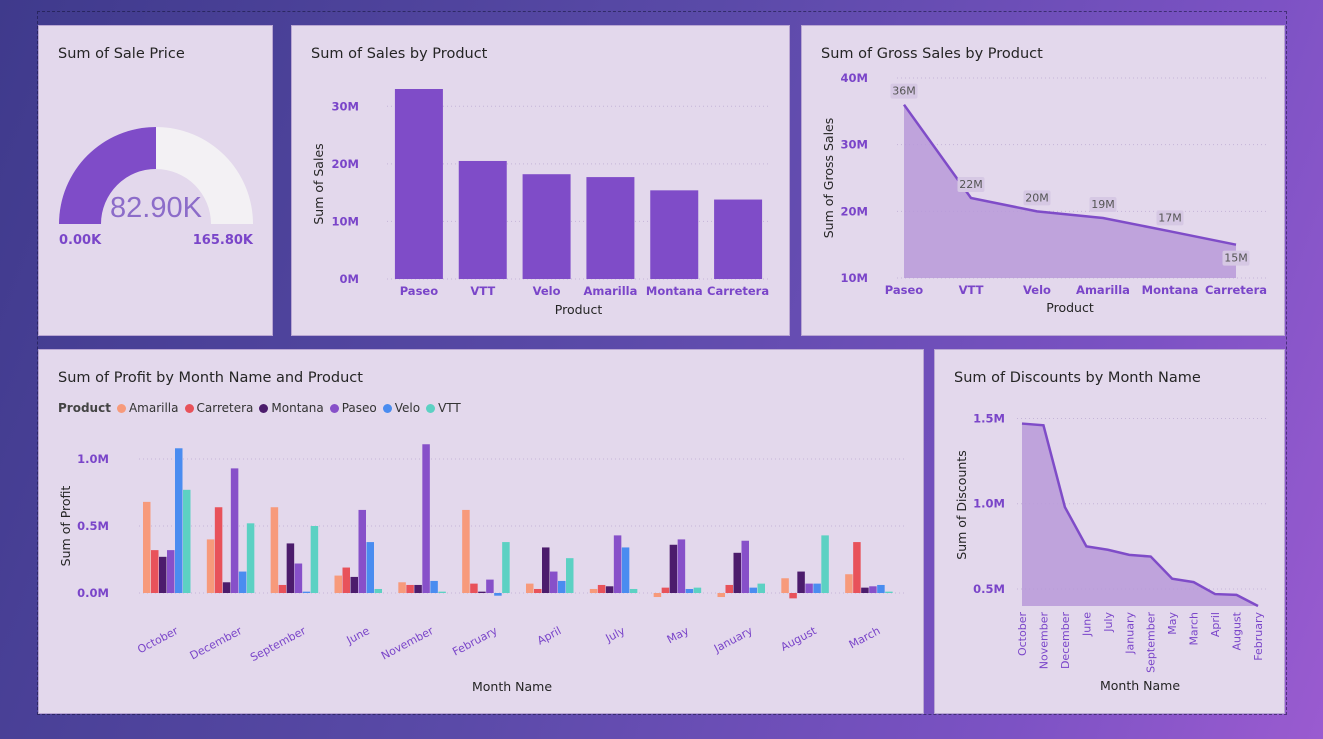 The image size is (1323, 739). I want to click on profit-xtick: October, so click(157, 640).